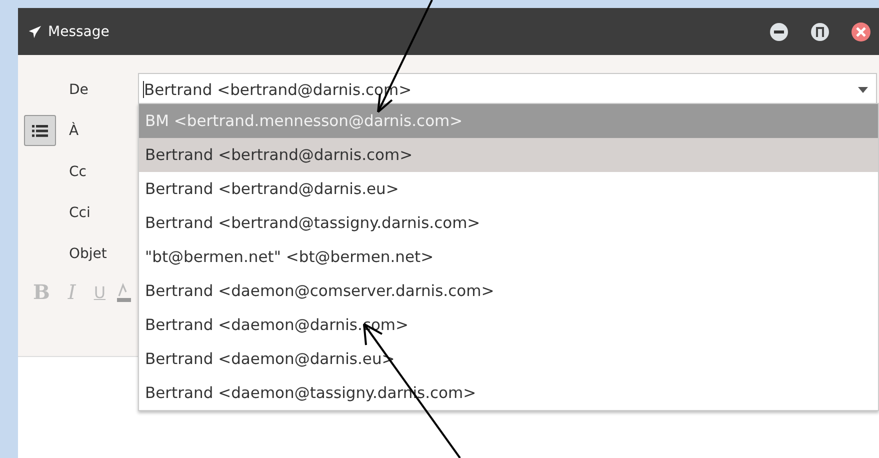 The image size is (879, 458). I want to click on field-label: De, so click(79, 90).